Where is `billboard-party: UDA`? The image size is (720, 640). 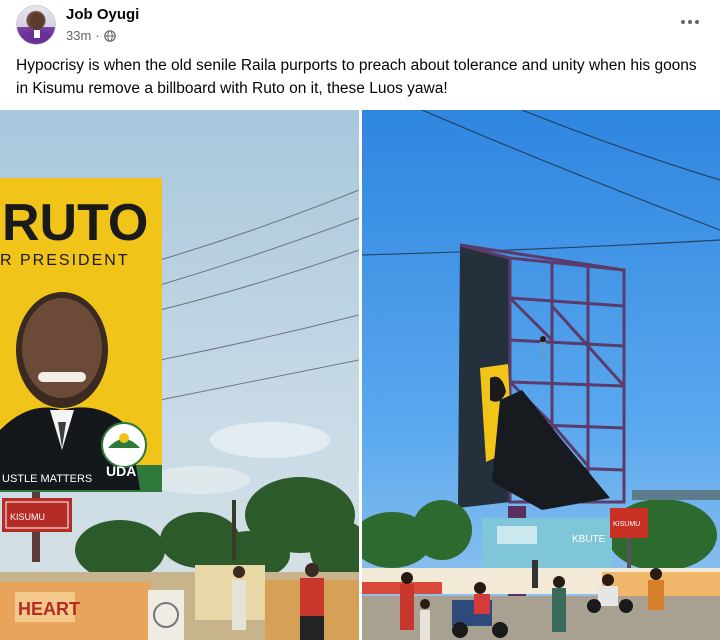
billboard-party: UDA is located at coordinates (121, 471).